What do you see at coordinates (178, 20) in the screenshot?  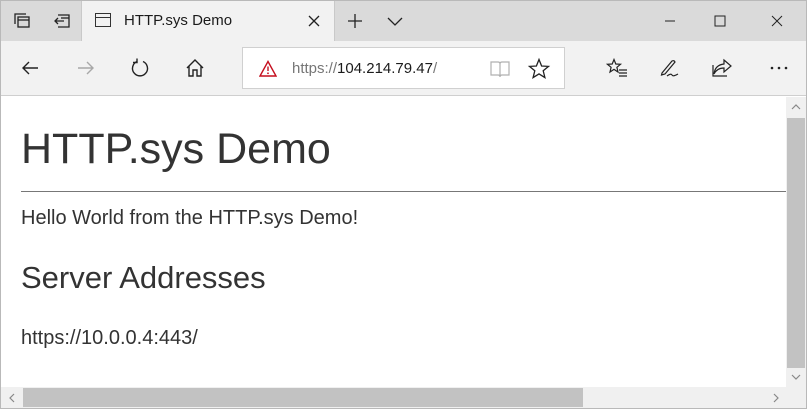 I see `tab-title: HTTP.sys Demo` at bounding box center [178, 20].